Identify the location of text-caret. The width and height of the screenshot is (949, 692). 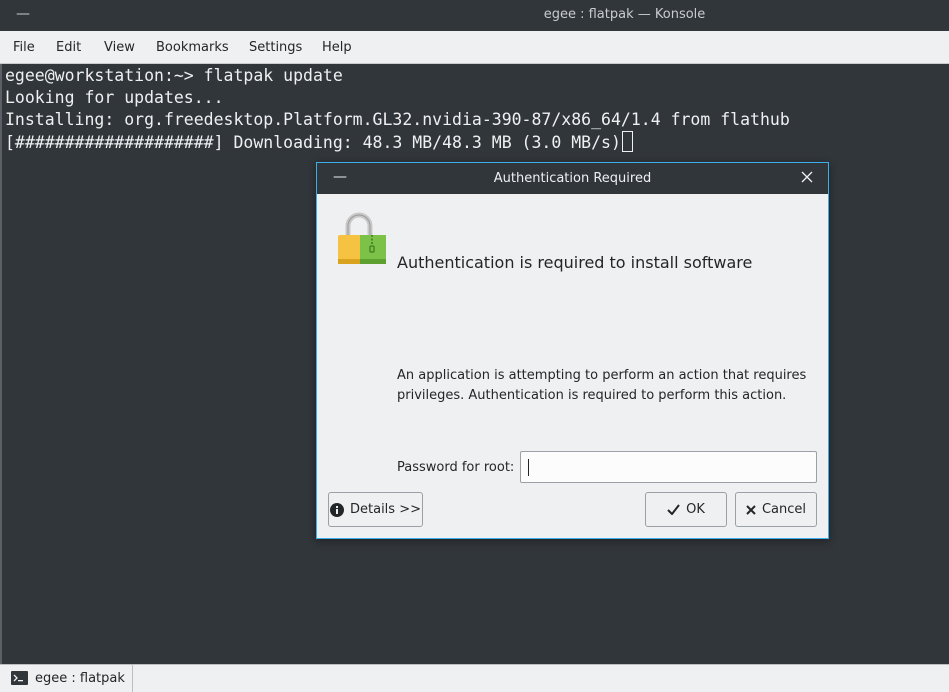
(528, 467).